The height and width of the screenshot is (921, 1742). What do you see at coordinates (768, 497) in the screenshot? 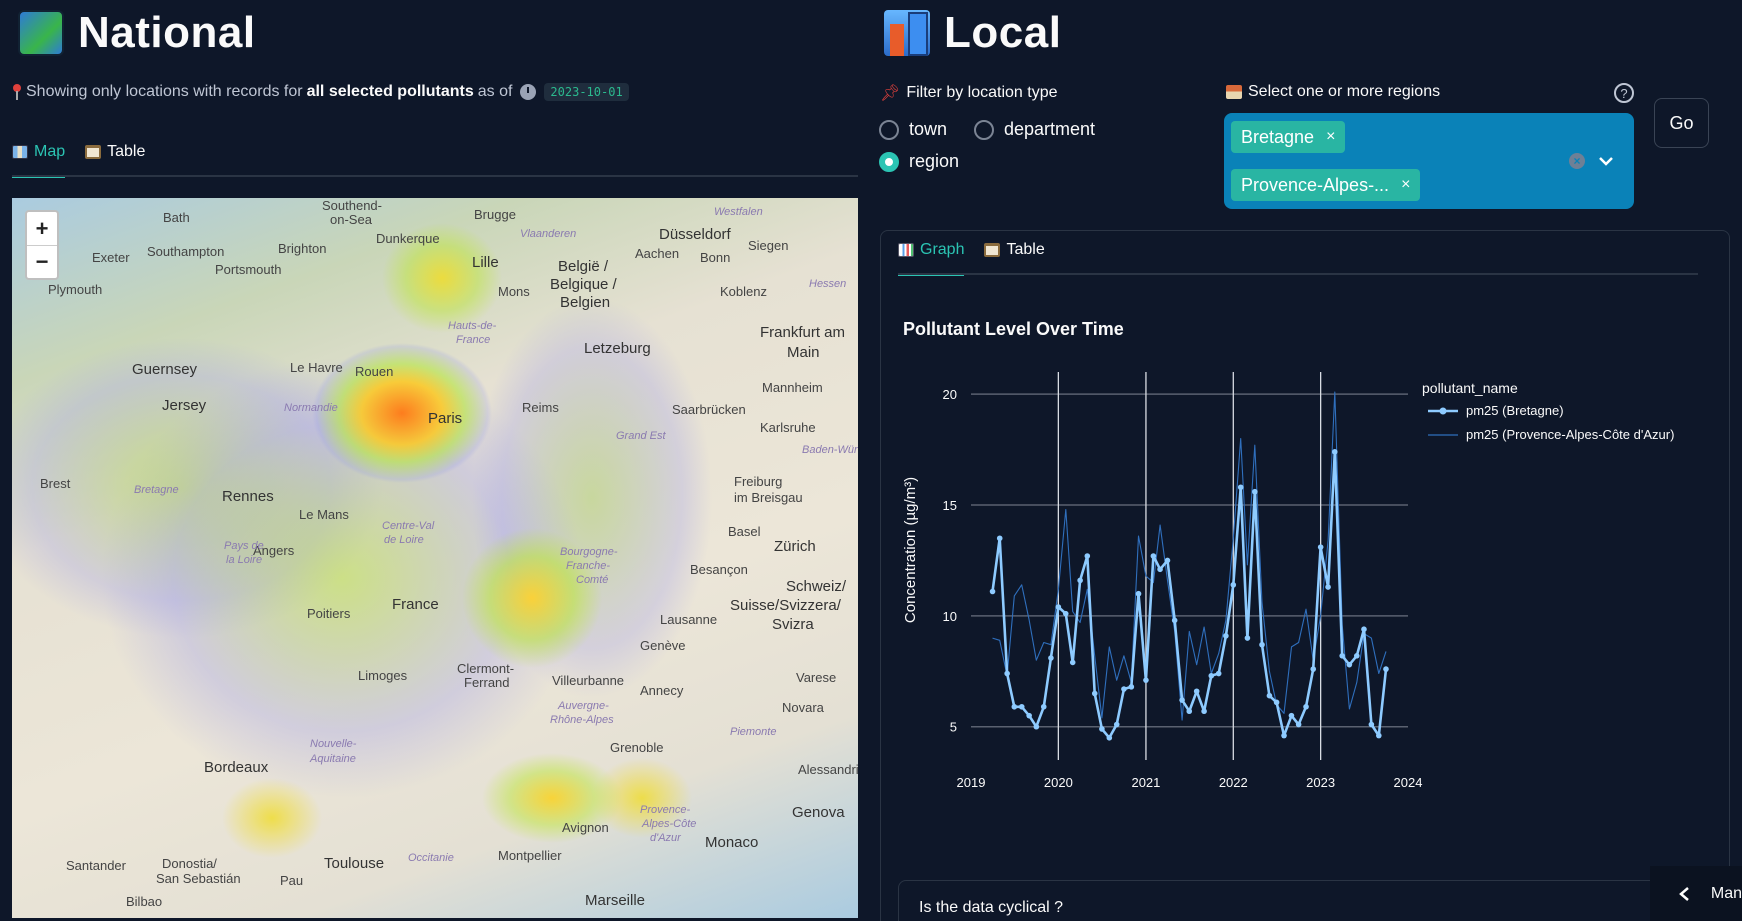
I see `map-label: im Breisgau` at bounding box center [768, 497].